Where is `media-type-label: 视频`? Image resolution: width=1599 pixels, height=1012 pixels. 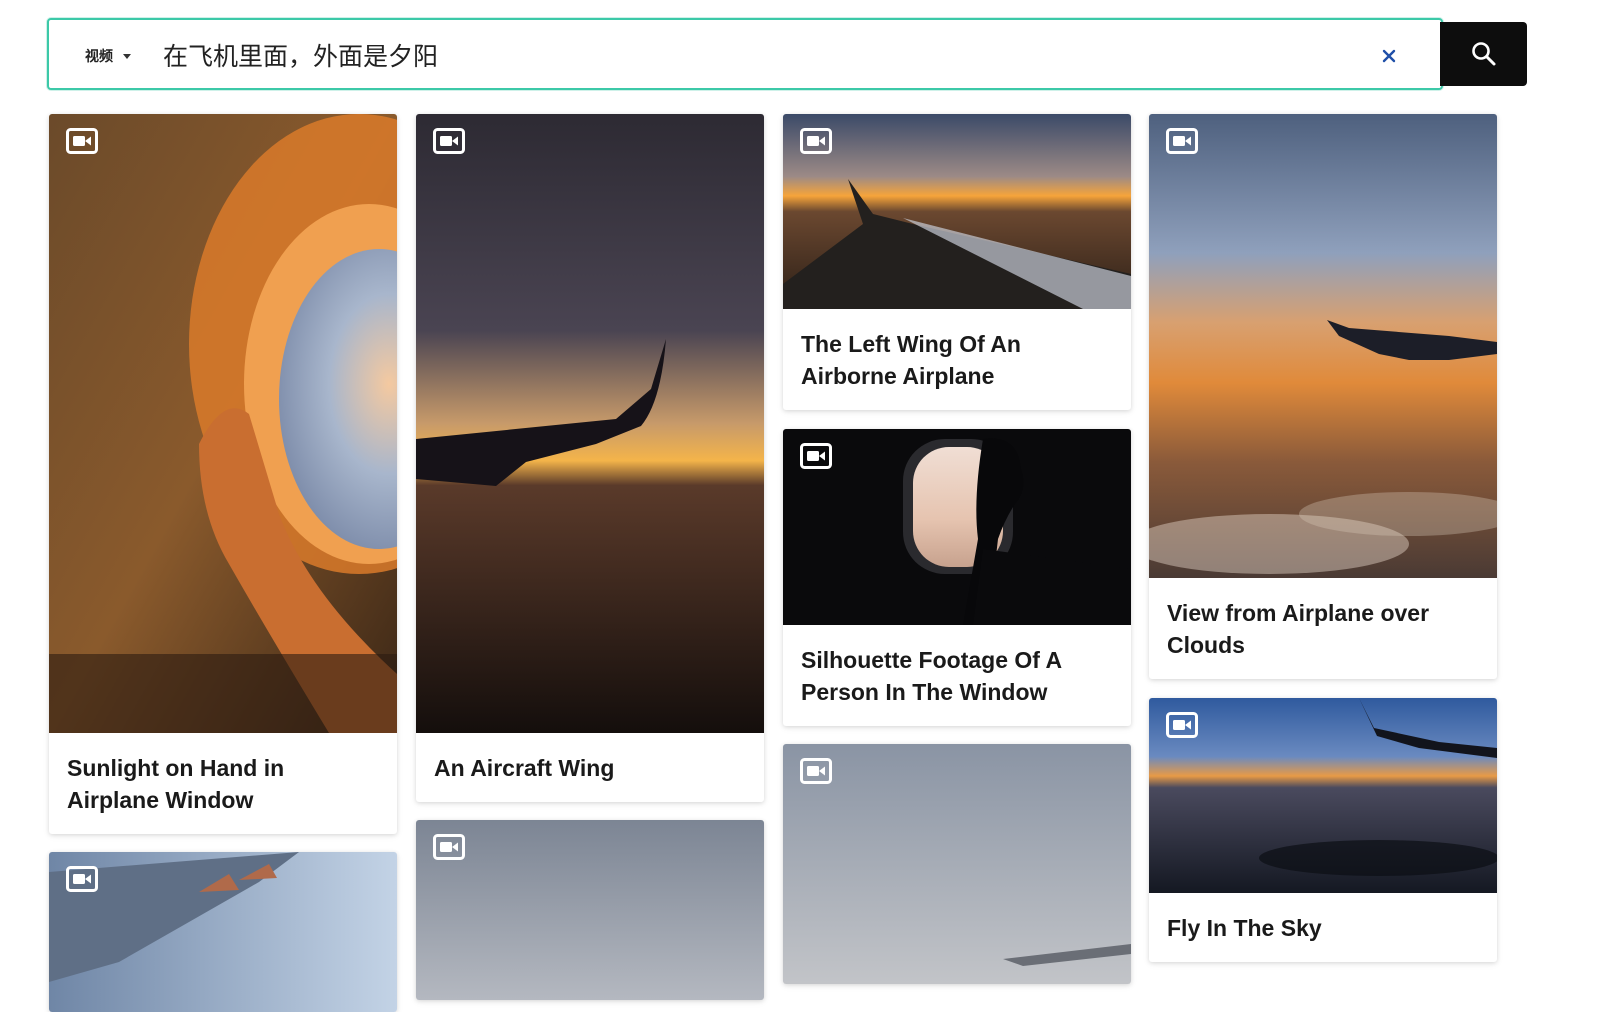
media-type-label: 视频 is located at coordinates (99, 57).